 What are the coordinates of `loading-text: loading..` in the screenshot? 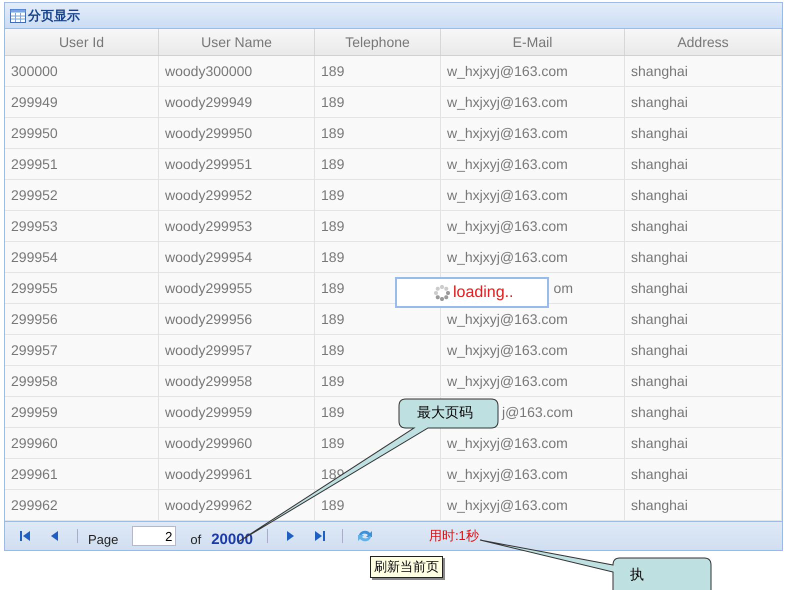 It's located at (483, 293).